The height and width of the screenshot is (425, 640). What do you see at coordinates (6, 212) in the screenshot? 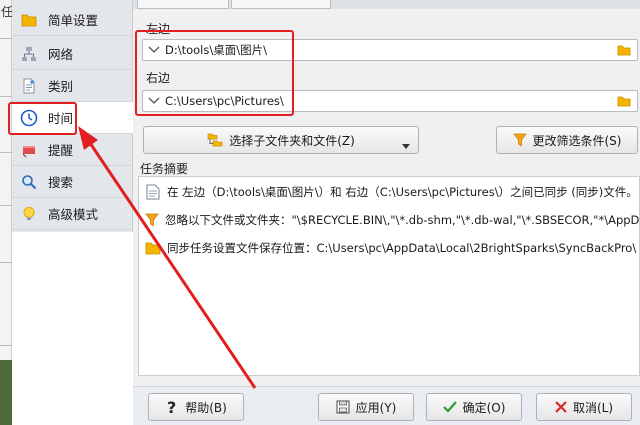
I see `background-window-strip: 任` at bounding box center [6, 212].